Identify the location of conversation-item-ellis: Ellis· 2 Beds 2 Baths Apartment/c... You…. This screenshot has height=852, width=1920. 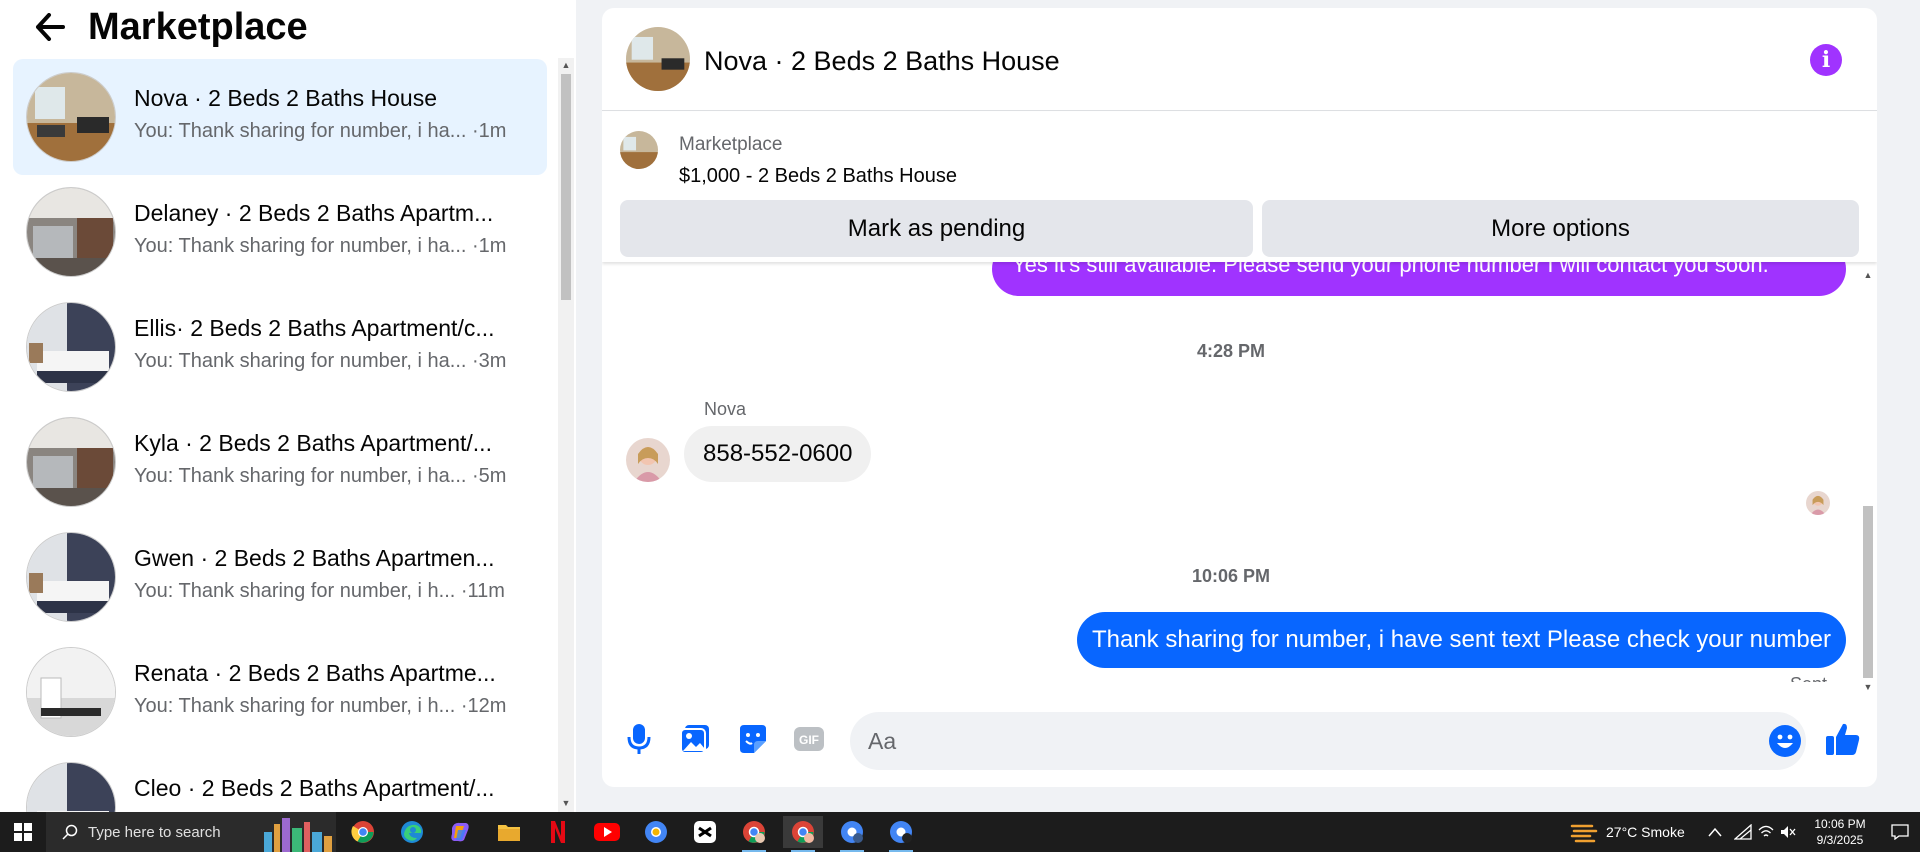
(280, 347).